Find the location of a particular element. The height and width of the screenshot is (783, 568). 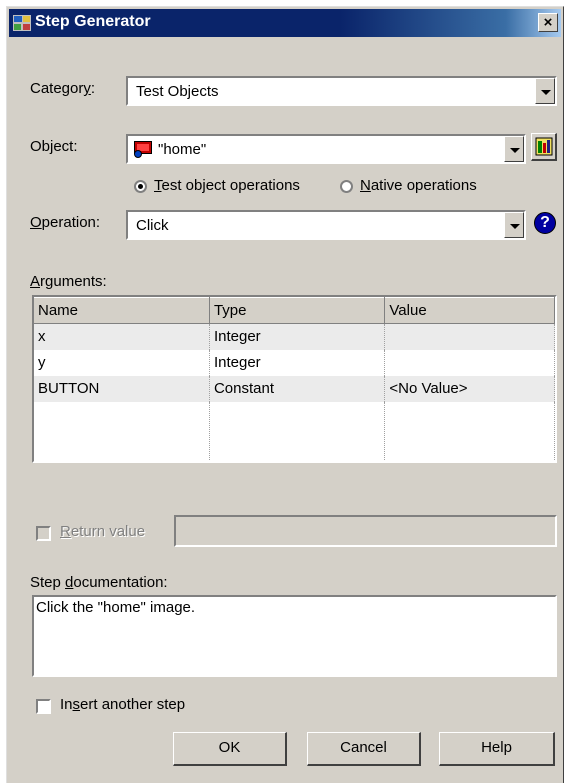

help-label: Help is located at coordinates (496, 747).